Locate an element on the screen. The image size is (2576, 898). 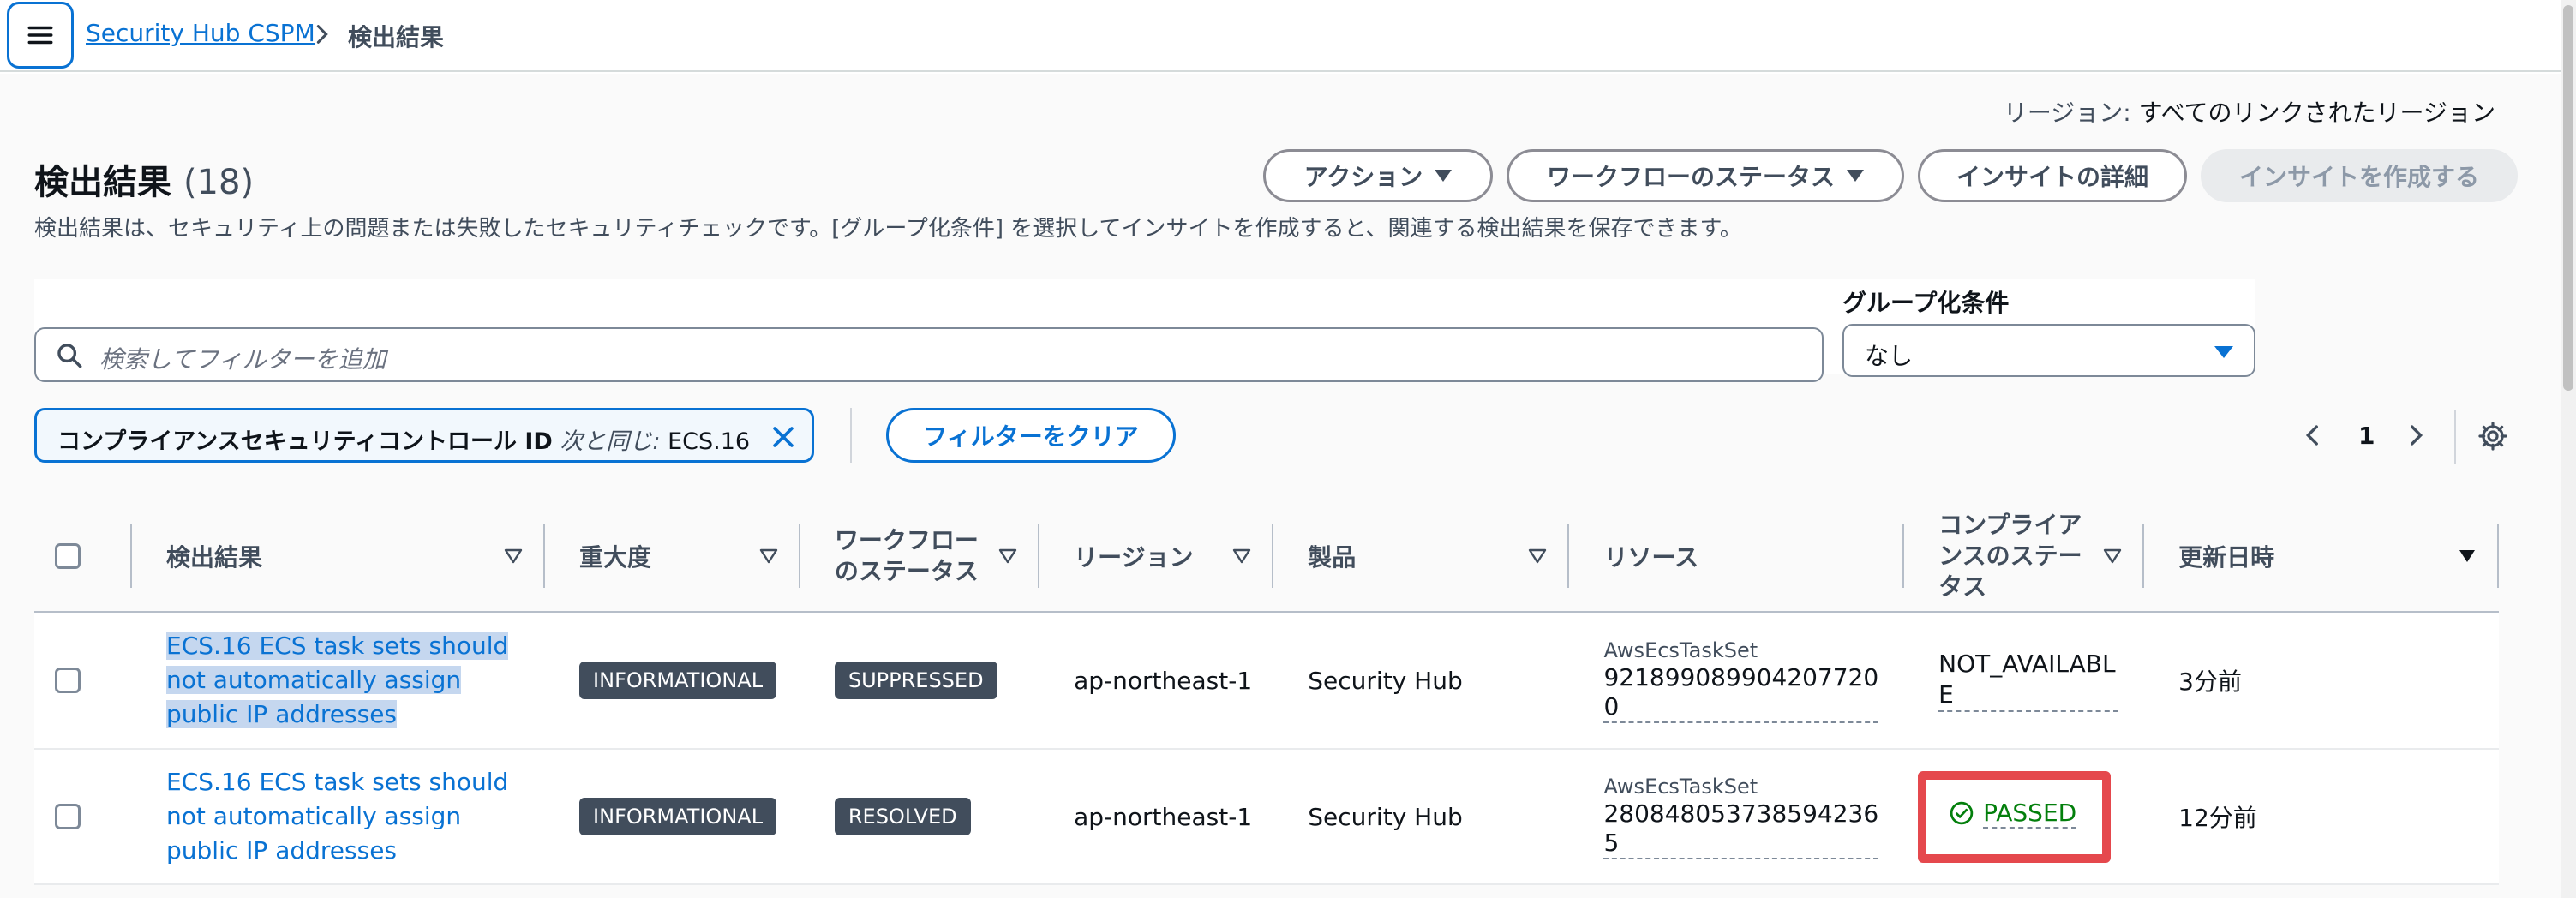
compliance-status: PASSED is located at coordinates (2030, 814).